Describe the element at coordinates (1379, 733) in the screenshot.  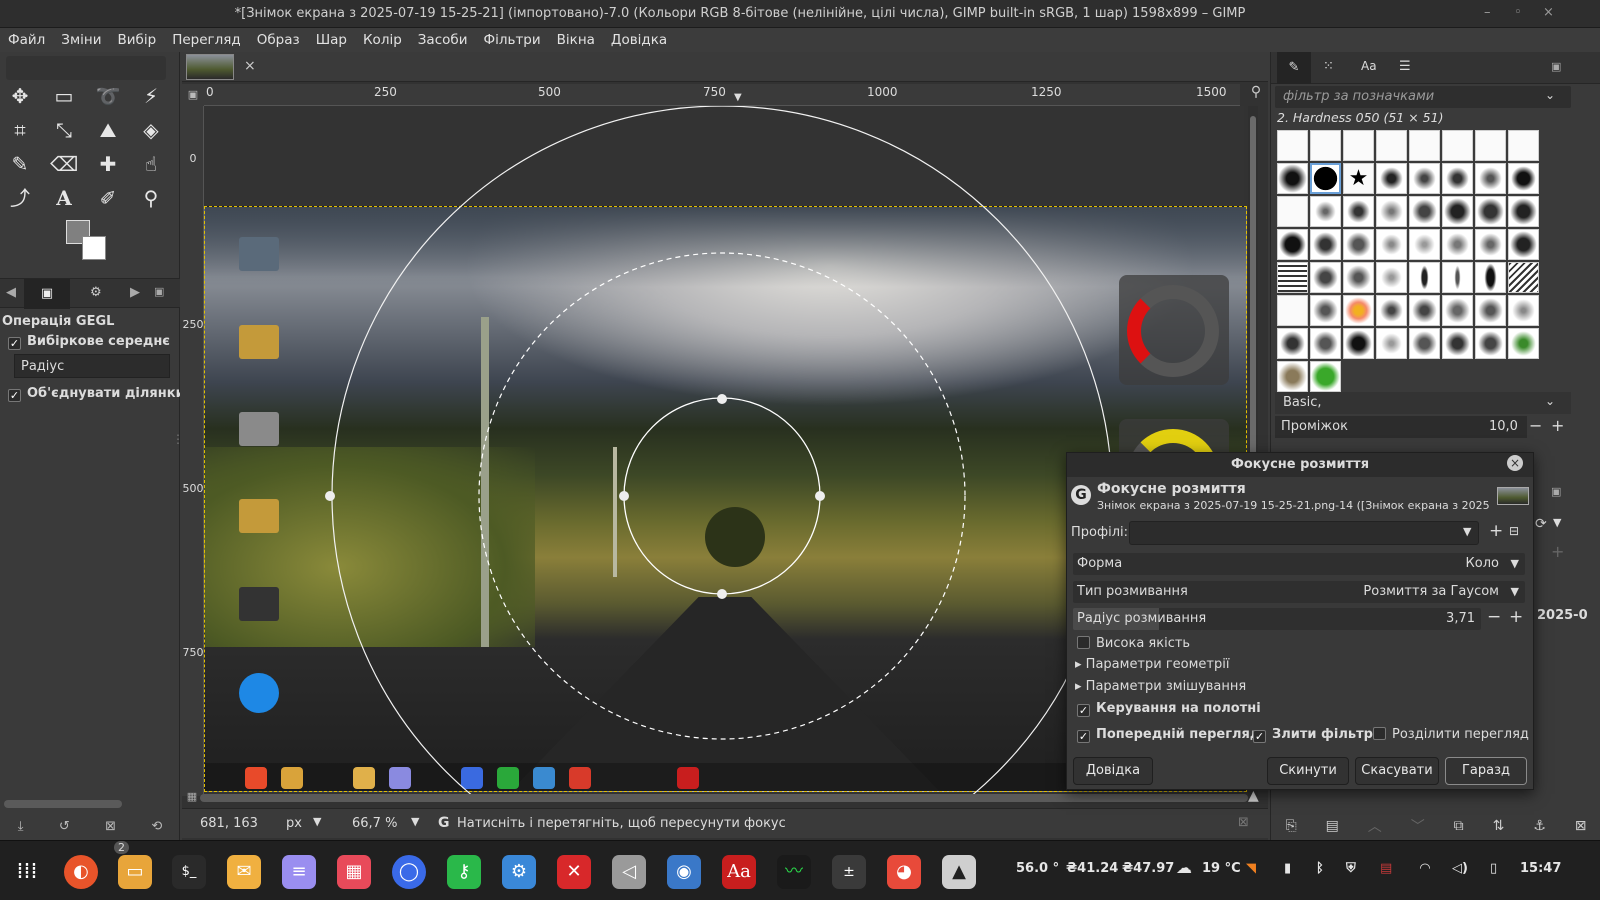
I see `split-view-checkbox` at that location.